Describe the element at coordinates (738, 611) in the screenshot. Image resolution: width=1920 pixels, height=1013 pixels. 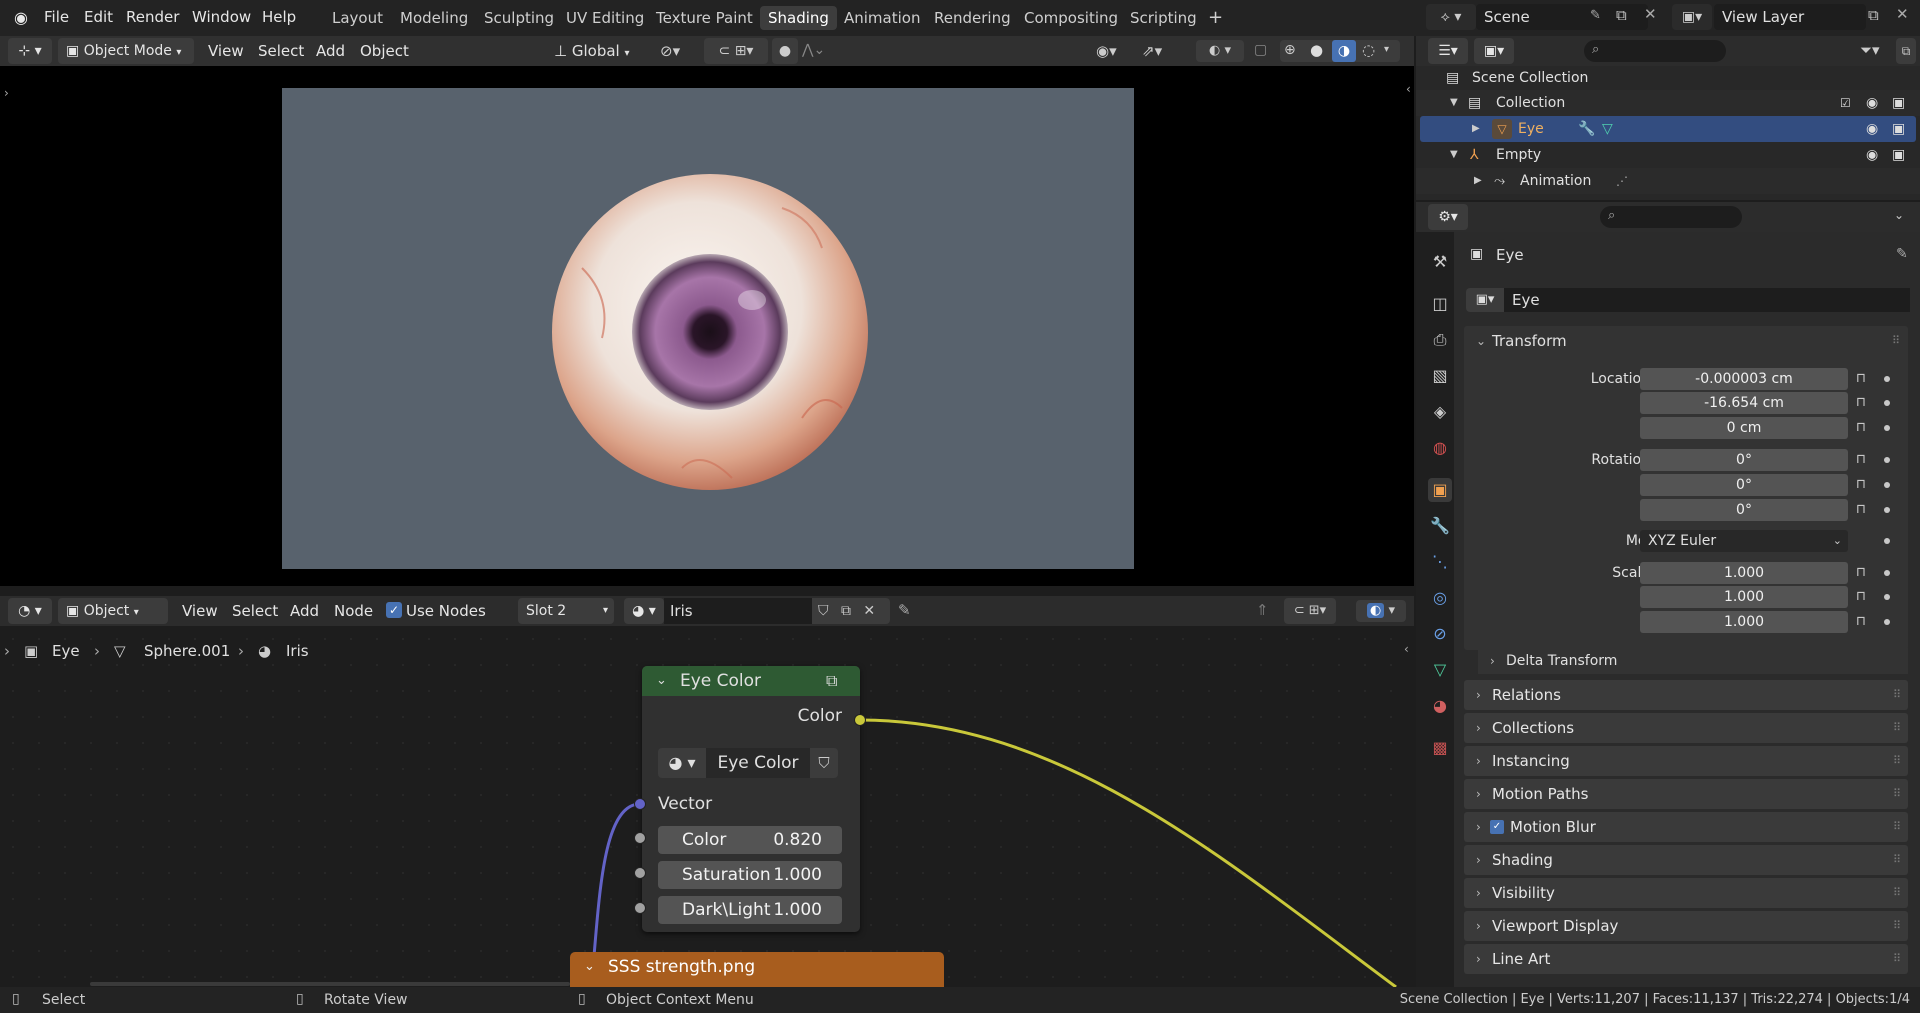
I see `material-name-field: Iris` at that location.